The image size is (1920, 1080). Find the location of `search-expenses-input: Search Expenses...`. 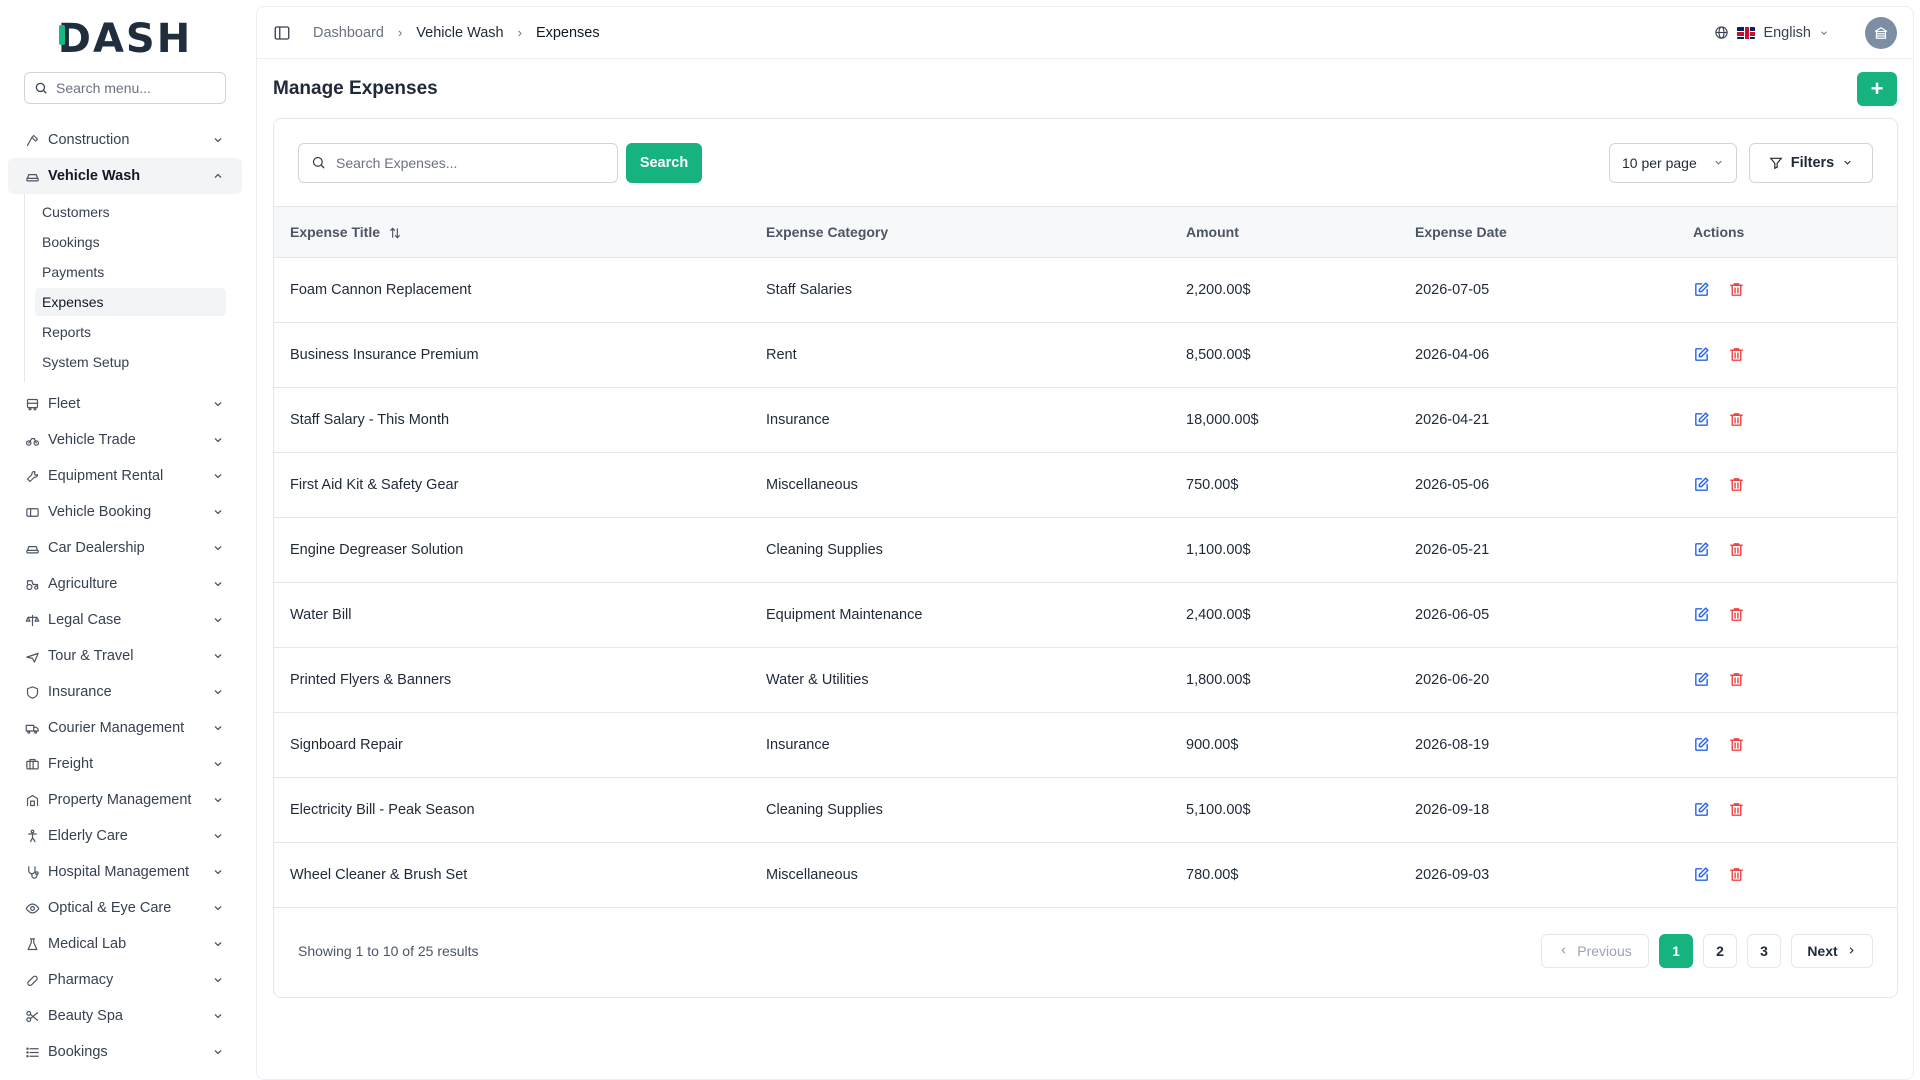

search-expenses-input: Search Expenses... is located at coordinates (458, 162).